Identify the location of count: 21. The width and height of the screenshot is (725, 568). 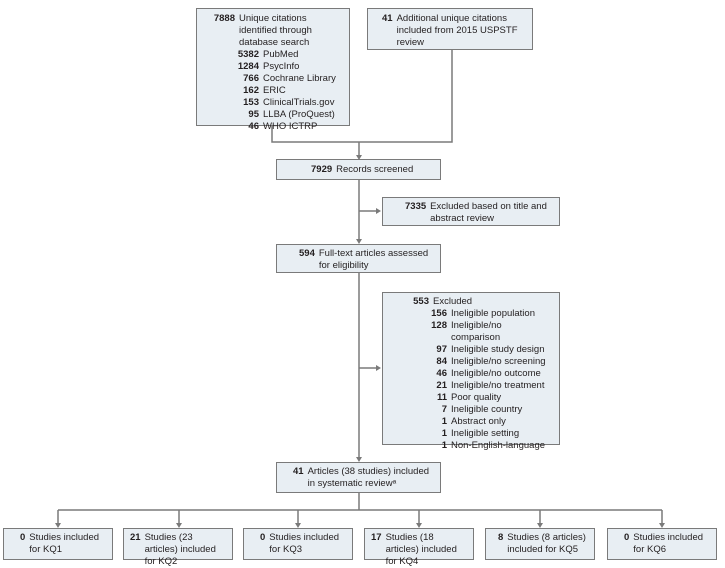
(135, 537).